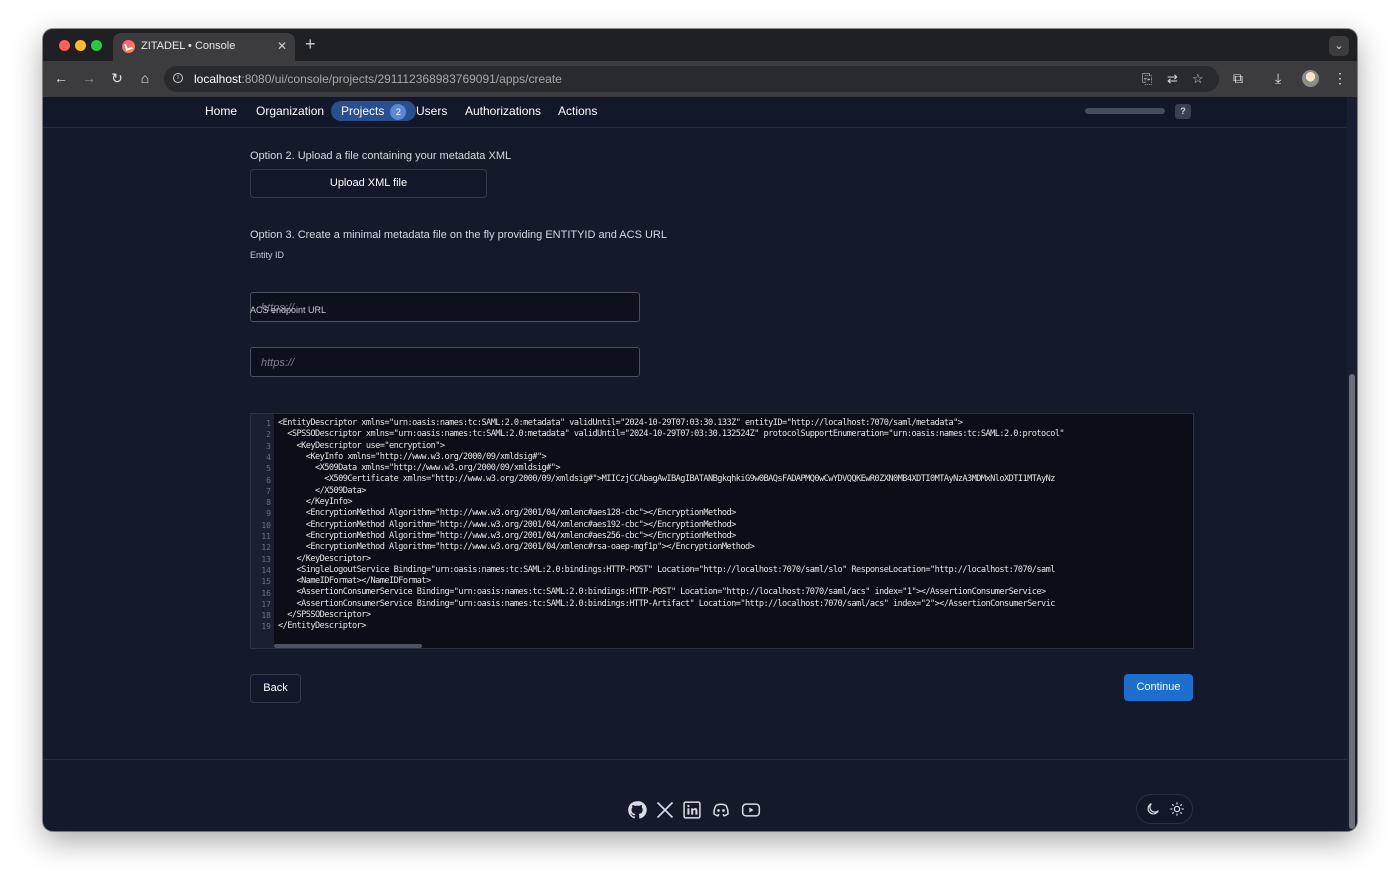  I want to click on editor-horizontal-scrollbar, so click(348, 646).